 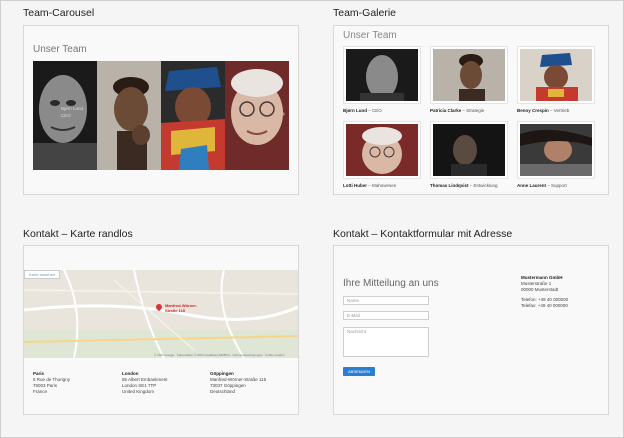 I want to click on address-country: Deutschland, so click(x=223, y=391).